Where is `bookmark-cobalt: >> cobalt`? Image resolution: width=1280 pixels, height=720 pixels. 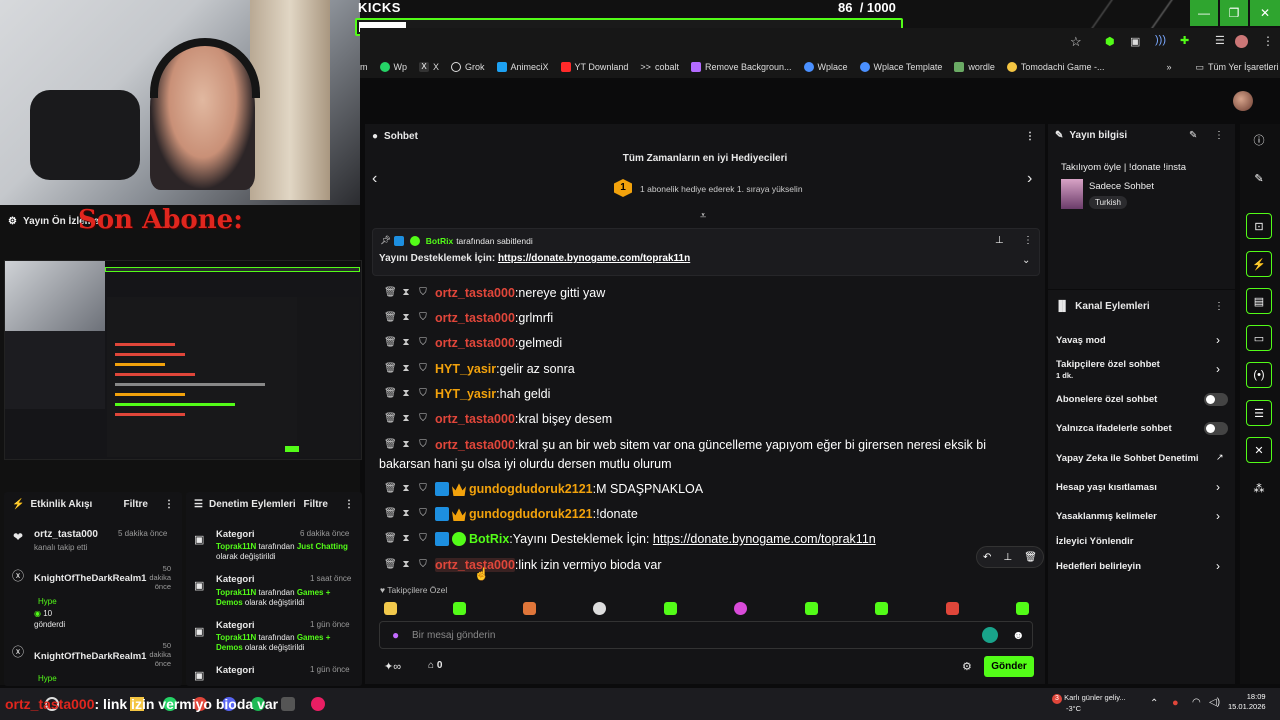
bookmark-cobalt: >> cobalt is located at coordinates (659, 67).